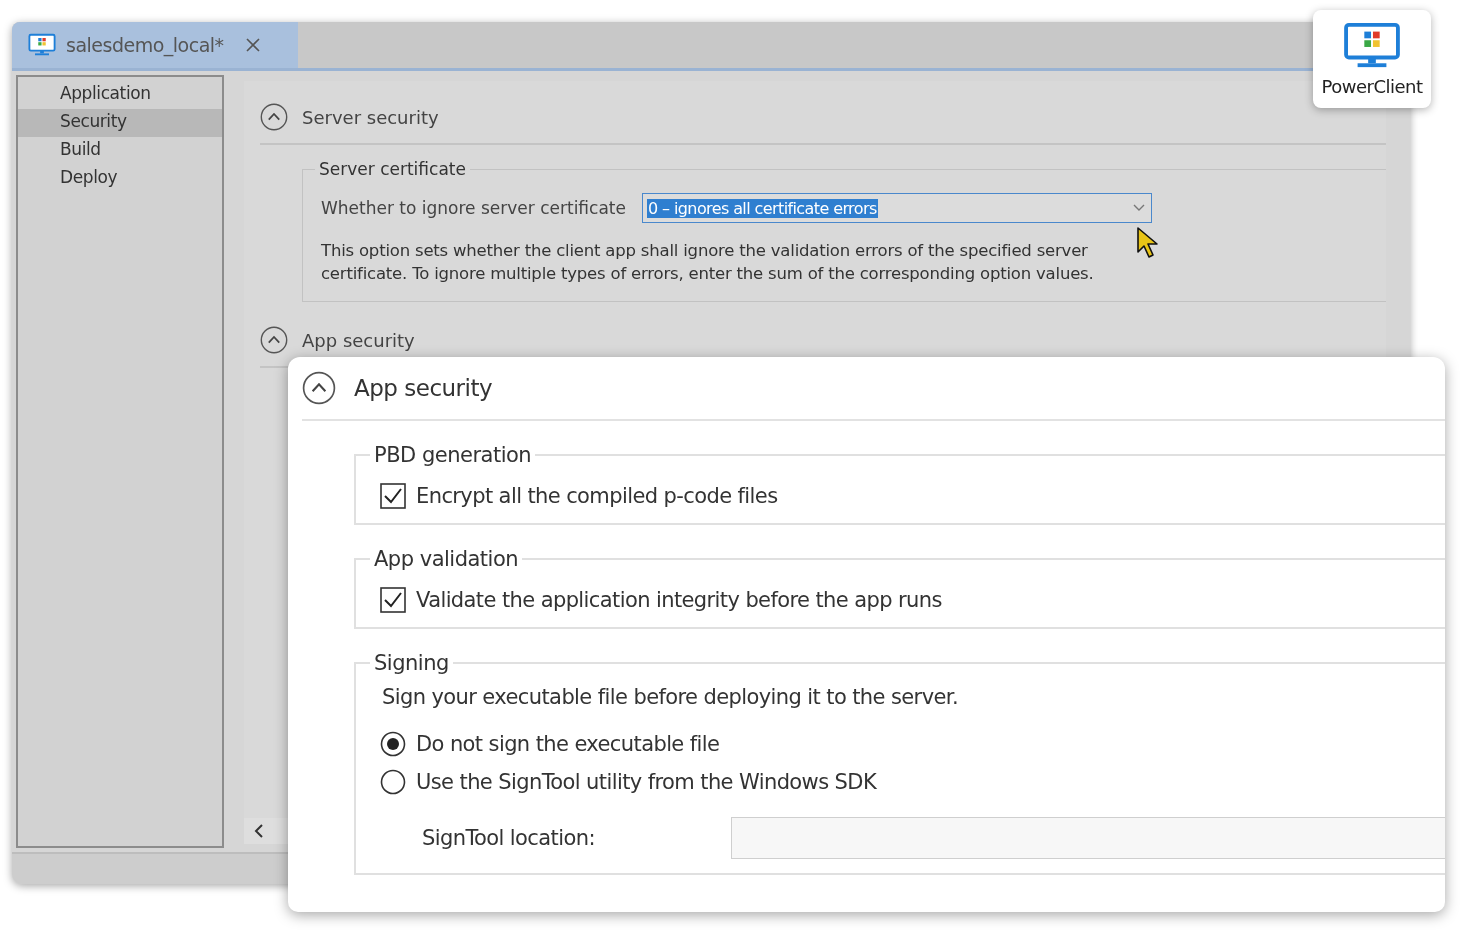 The height and width of the screenshot is (937, 1464). I want to click on chevron-down-icon, so click(1139, 208).